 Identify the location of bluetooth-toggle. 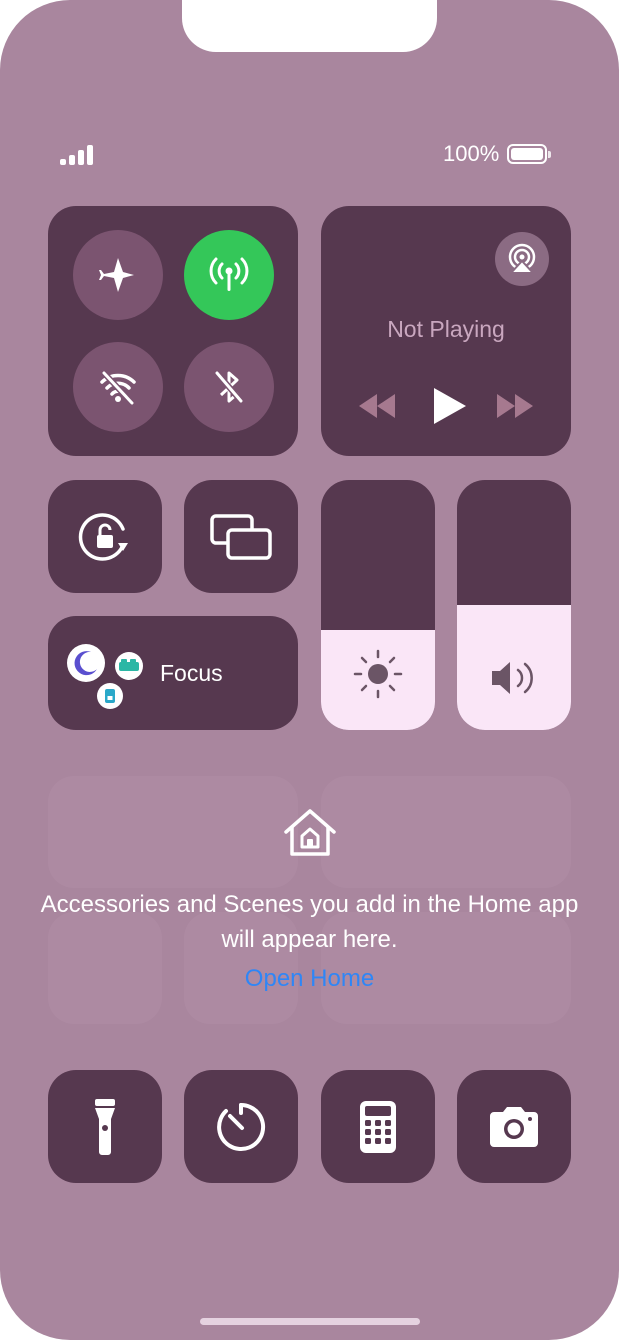
(229, 387).